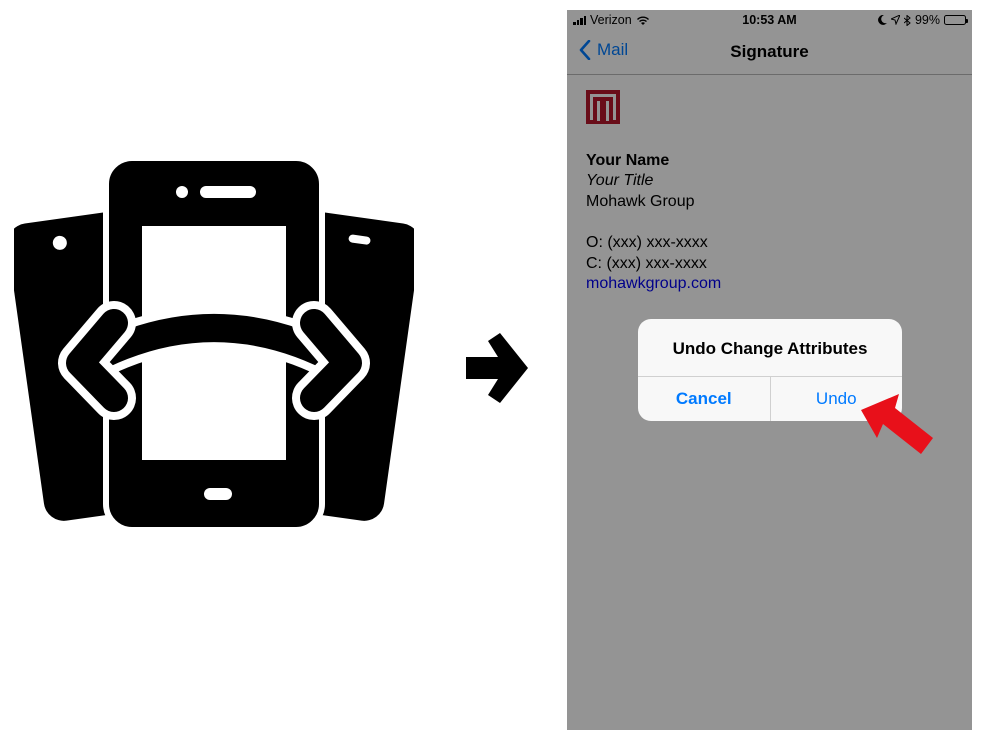 This screenshot has width=1000, height=743. I want to click on pointer-arrow-icon, so click(897, 424).